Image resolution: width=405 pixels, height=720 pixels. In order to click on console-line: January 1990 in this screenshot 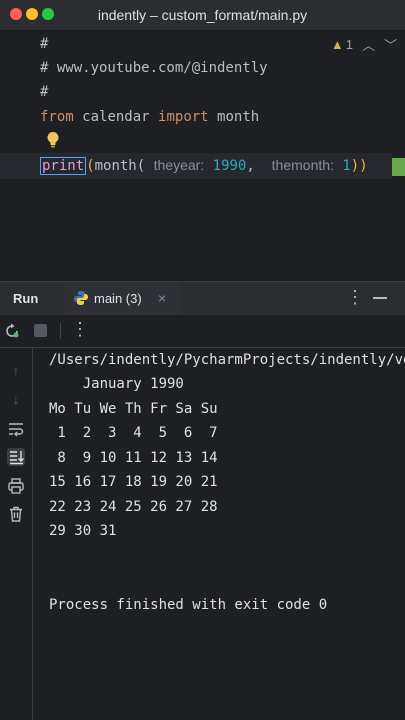, I will do `click(116, 384)`.